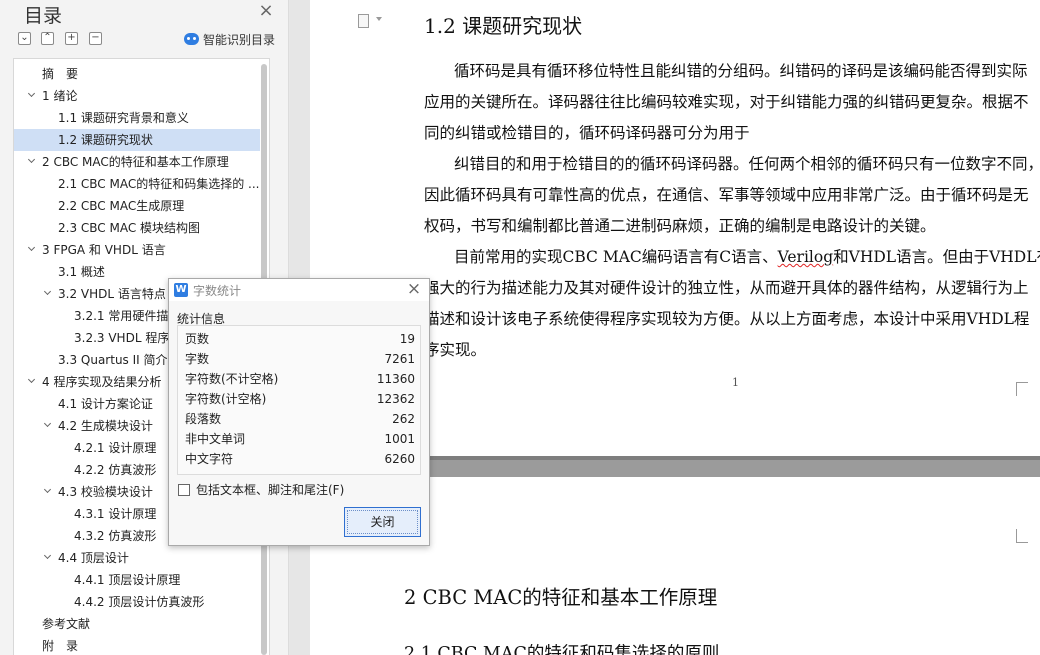 This screenshot has width=1040, height=655. What do you see at coordinates (561, 597) in the screenshot?
I see `chapter-heading: 2 CBC MAC的特征和基本工作原理` at bounding box center [561, 597].